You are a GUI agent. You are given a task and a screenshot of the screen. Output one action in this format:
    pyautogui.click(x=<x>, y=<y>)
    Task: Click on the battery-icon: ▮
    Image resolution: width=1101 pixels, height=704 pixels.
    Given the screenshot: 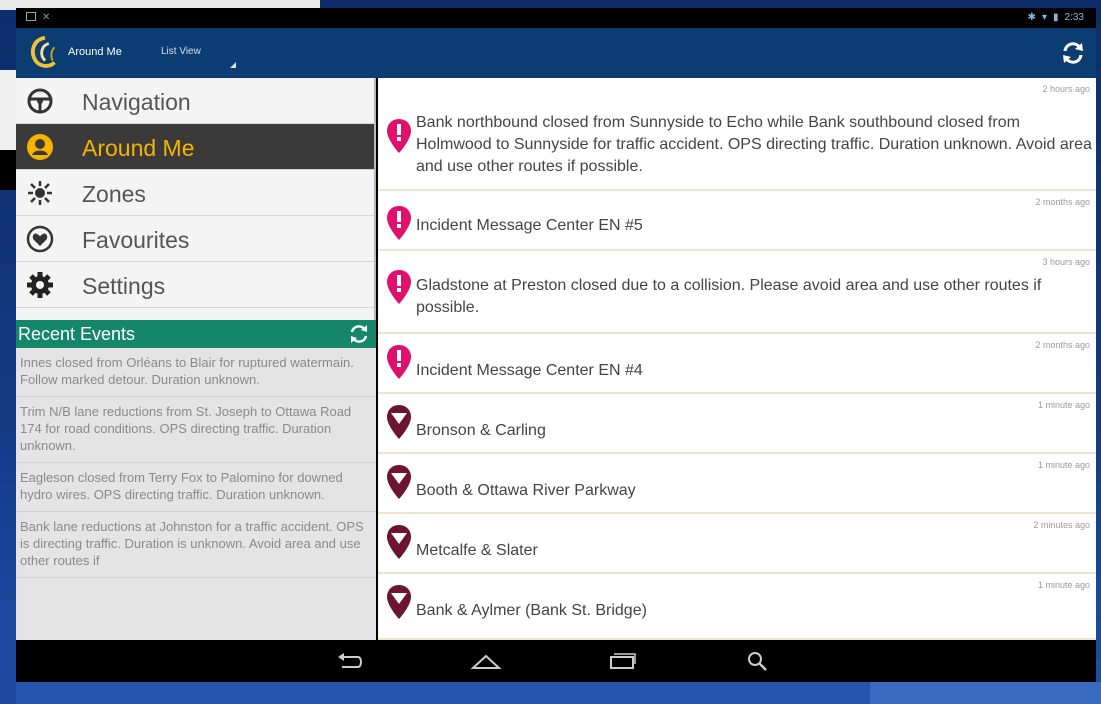 What is the action you would take?
    pyautogui.click(x=1056, y=17)
    